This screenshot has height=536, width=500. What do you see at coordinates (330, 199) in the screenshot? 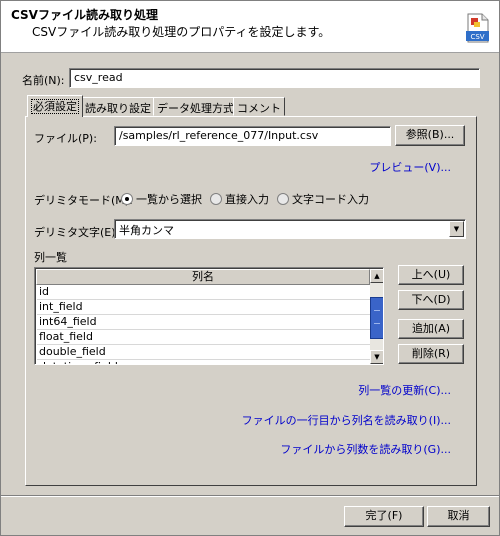
I see `radio-label: 文字コード入力` at bounding box center [330, 199].